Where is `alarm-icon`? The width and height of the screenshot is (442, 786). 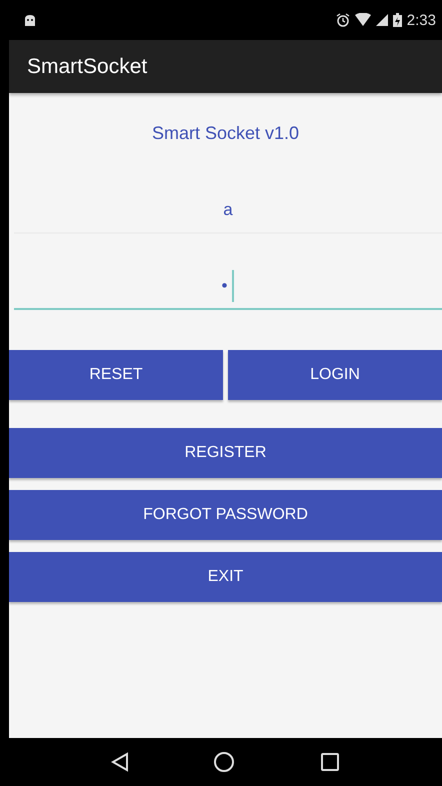
alarm-icon is located at coordinates (343, 20).